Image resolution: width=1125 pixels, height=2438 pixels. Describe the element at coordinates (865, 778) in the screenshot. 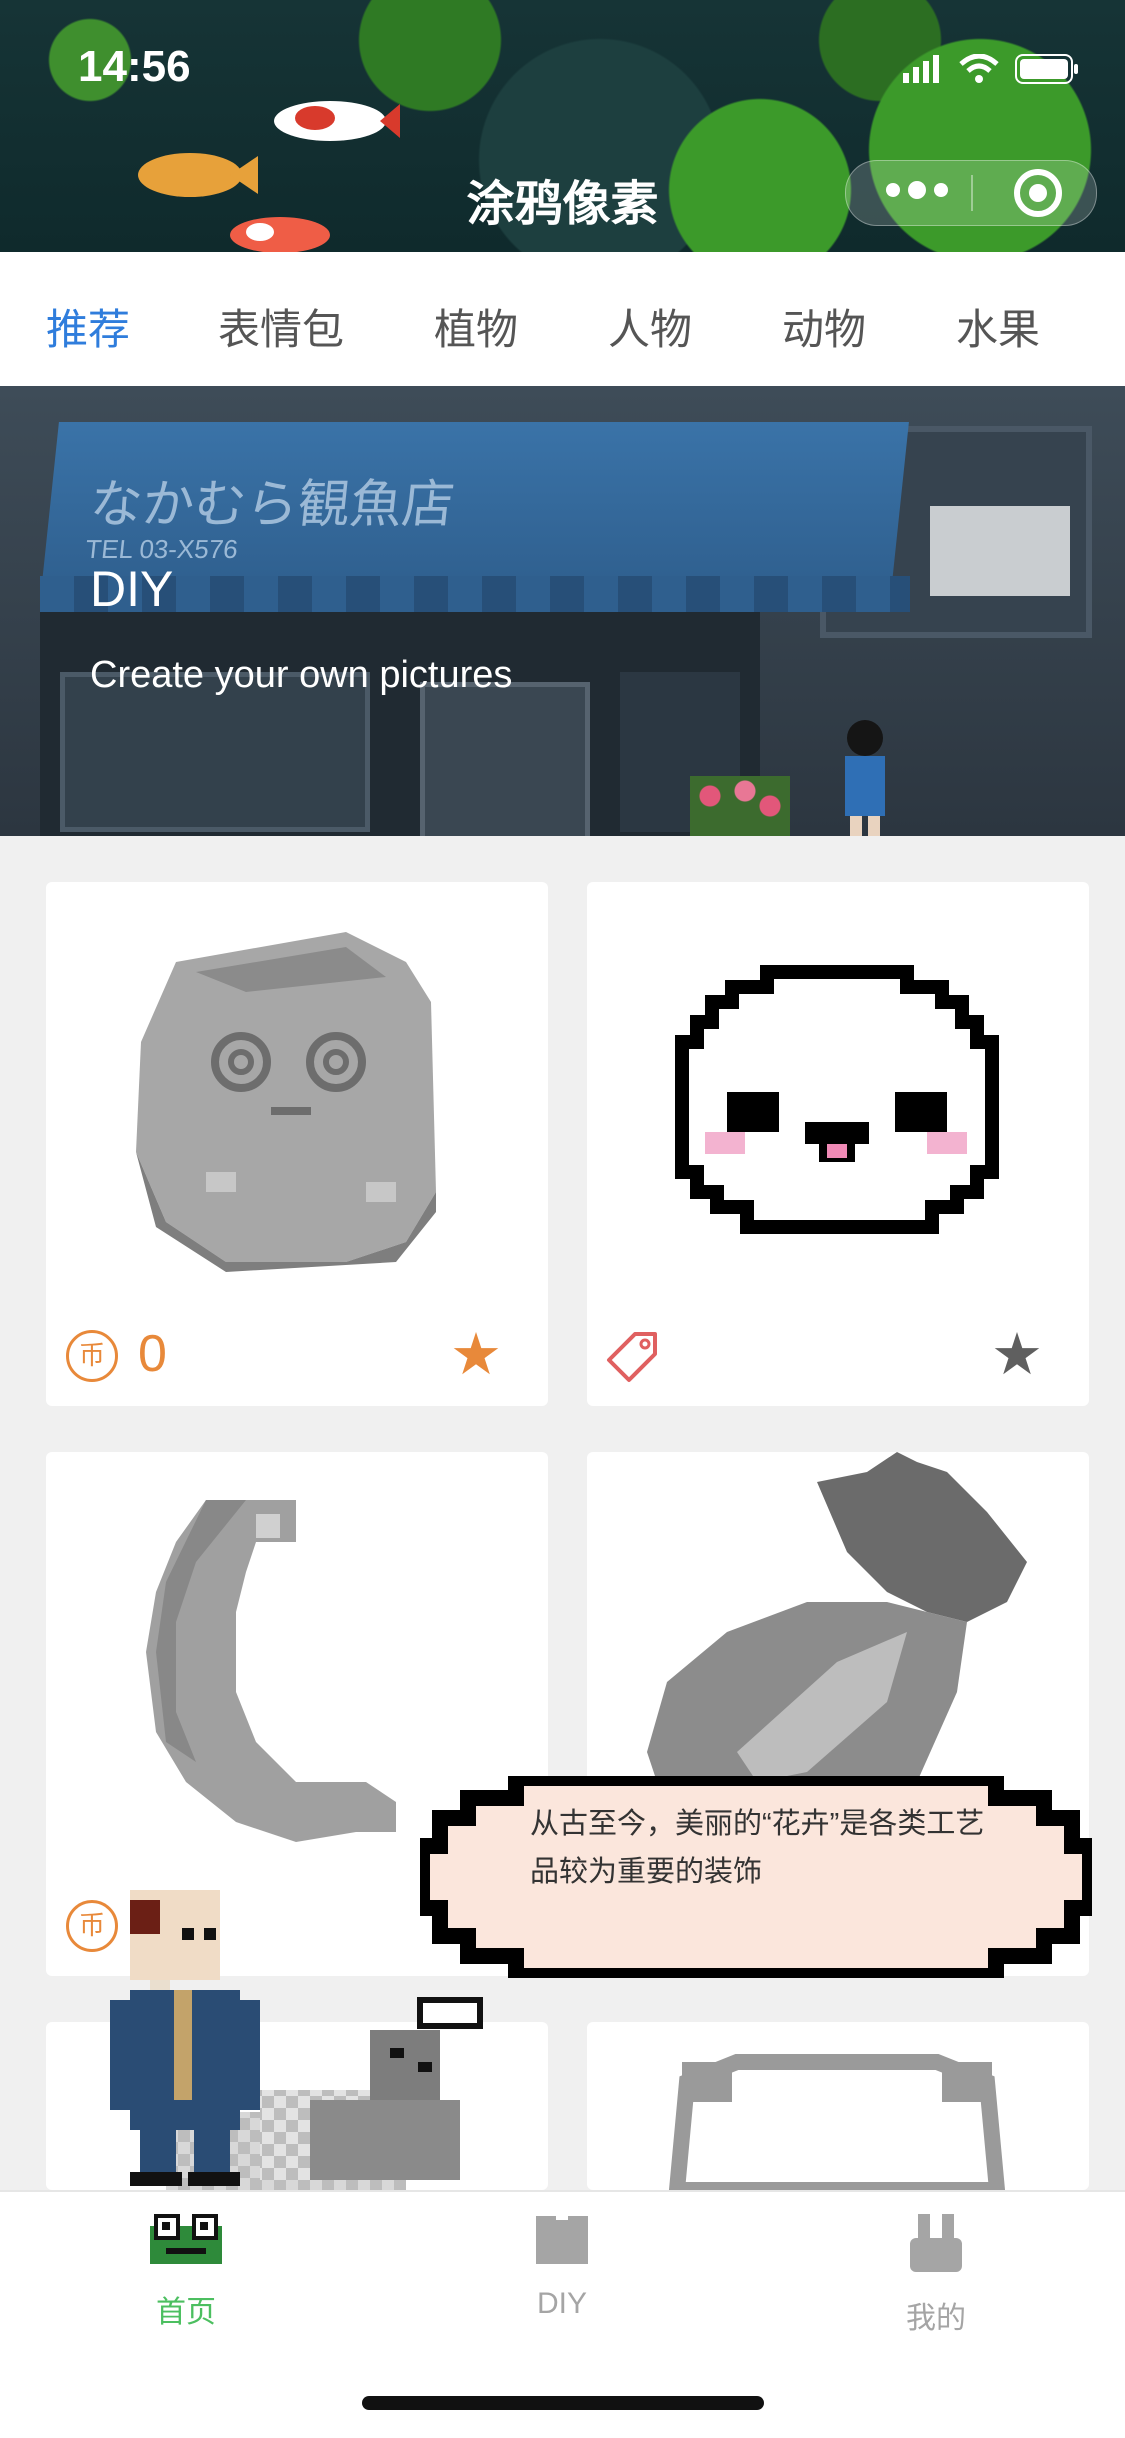

I see `girl-figure-icon` at that location.